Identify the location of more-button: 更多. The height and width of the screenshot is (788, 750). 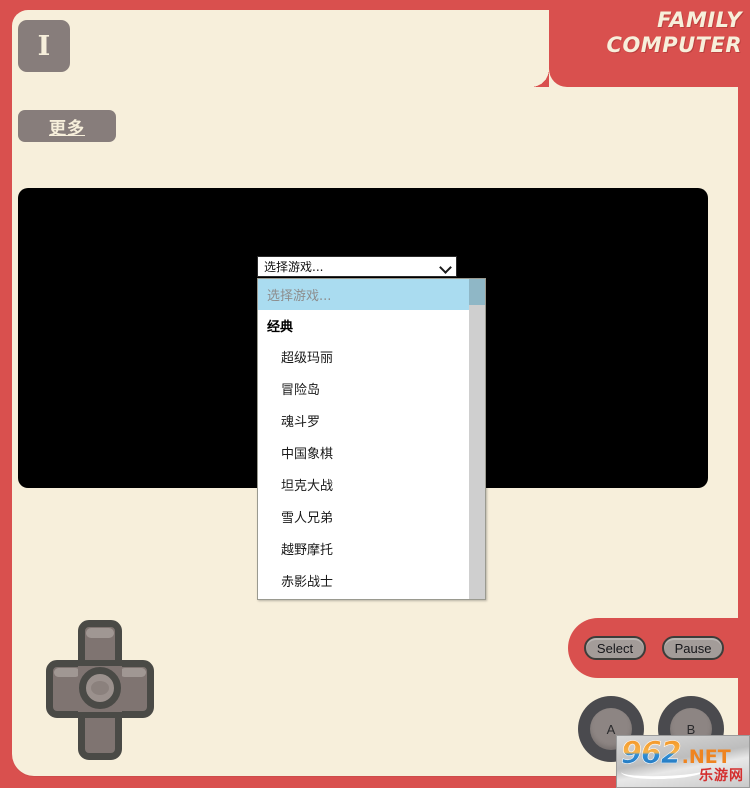
(67, 126).